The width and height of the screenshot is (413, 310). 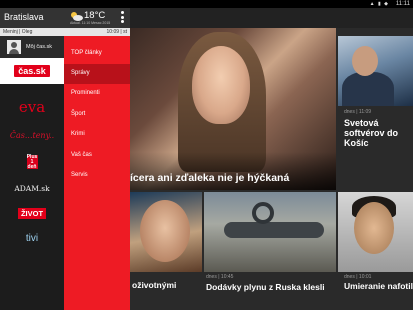 What do you see at coordinates (65, 32) in the screenshot?
I see `drawer-subheader: Meninj | Oleg 10:09 | st` at bounding box center [65, 32].